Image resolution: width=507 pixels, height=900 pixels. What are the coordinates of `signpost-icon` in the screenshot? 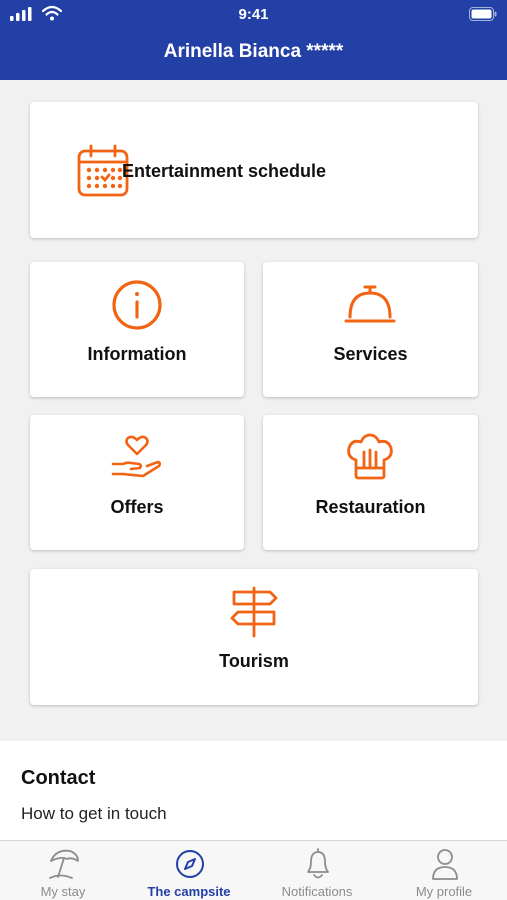 It's located at (254, 612).